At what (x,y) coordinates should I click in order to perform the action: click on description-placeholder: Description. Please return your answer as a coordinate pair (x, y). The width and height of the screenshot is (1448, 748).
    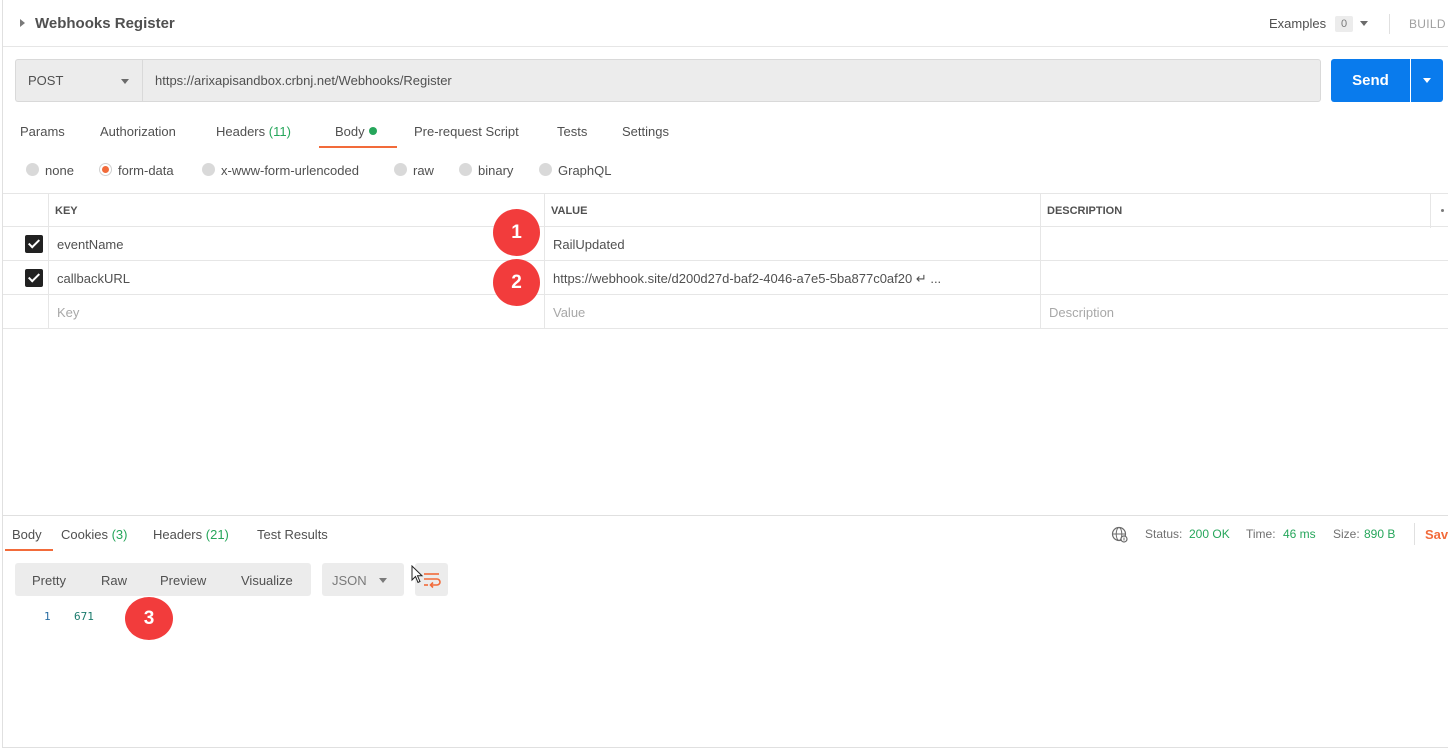
    Looking at the image, I should click on (1082, 312).